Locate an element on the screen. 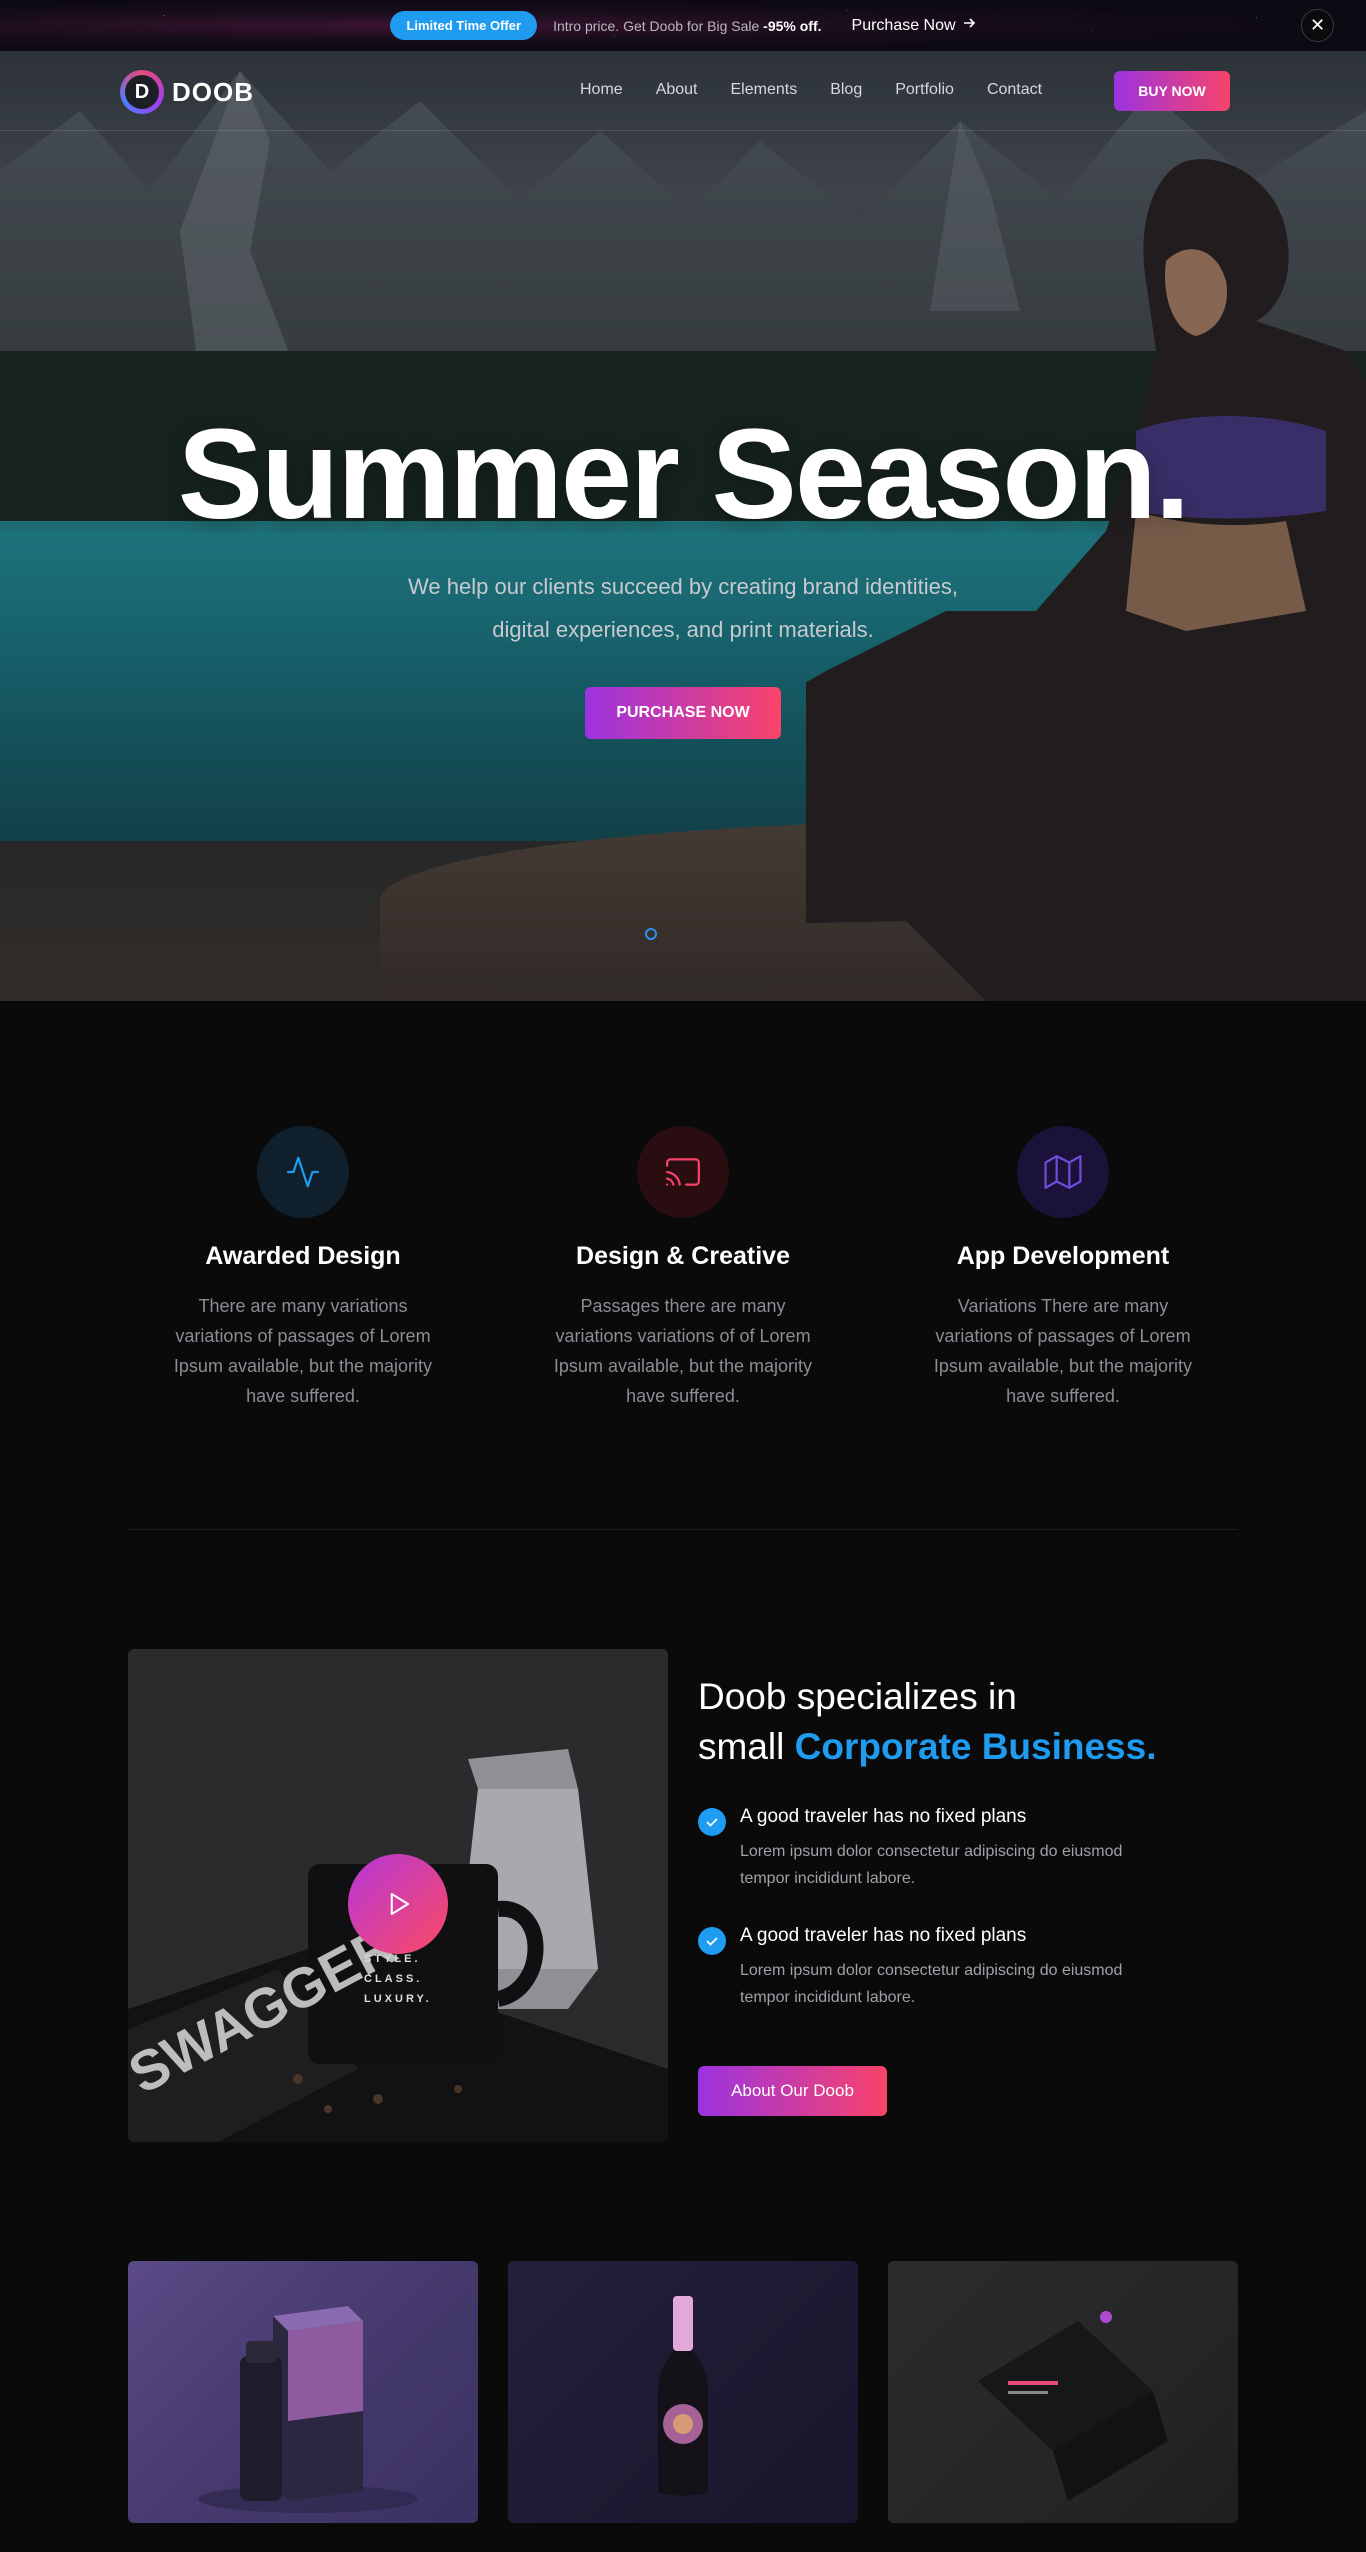 The width and height of the screenshot is (1366, 2552). nav-link-about: About is located at coordinates (677, 90).